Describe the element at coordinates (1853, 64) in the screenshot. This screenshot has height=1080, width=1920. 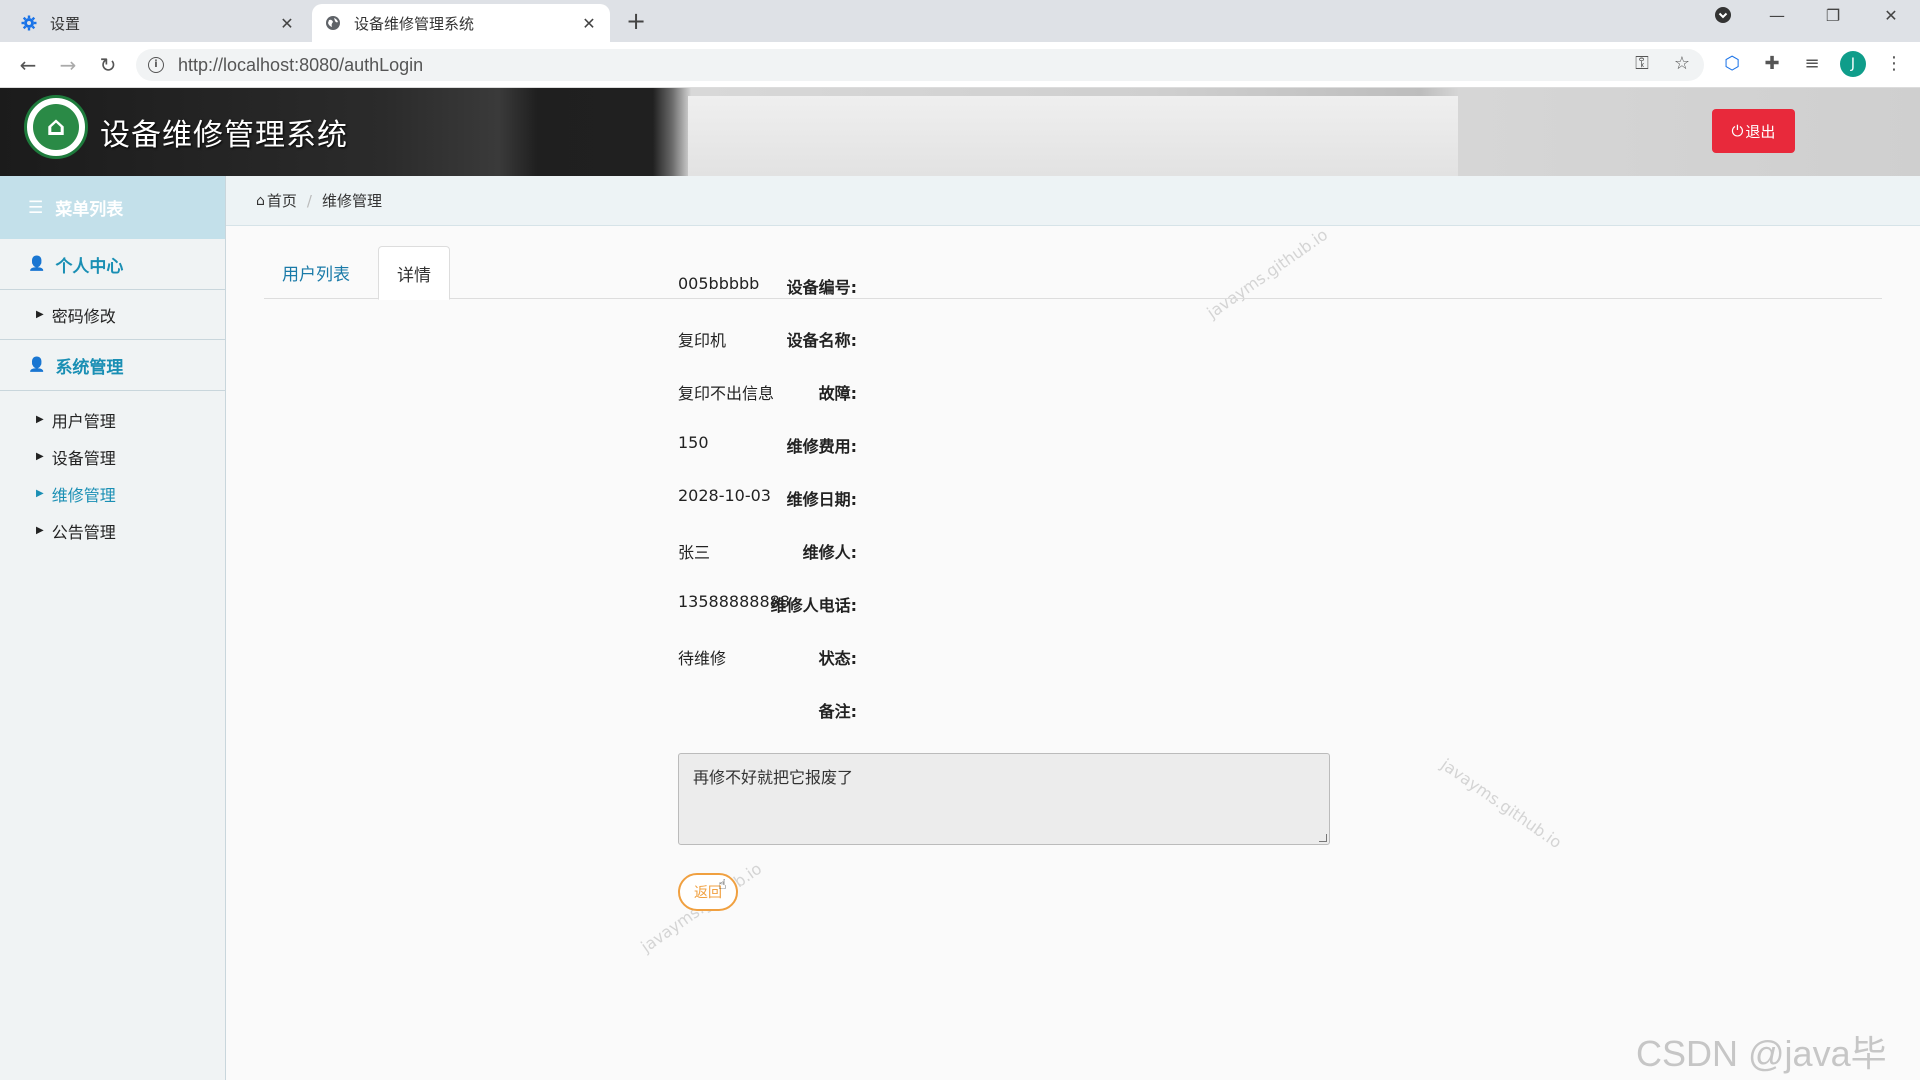
I see `avatar: J` at that location.